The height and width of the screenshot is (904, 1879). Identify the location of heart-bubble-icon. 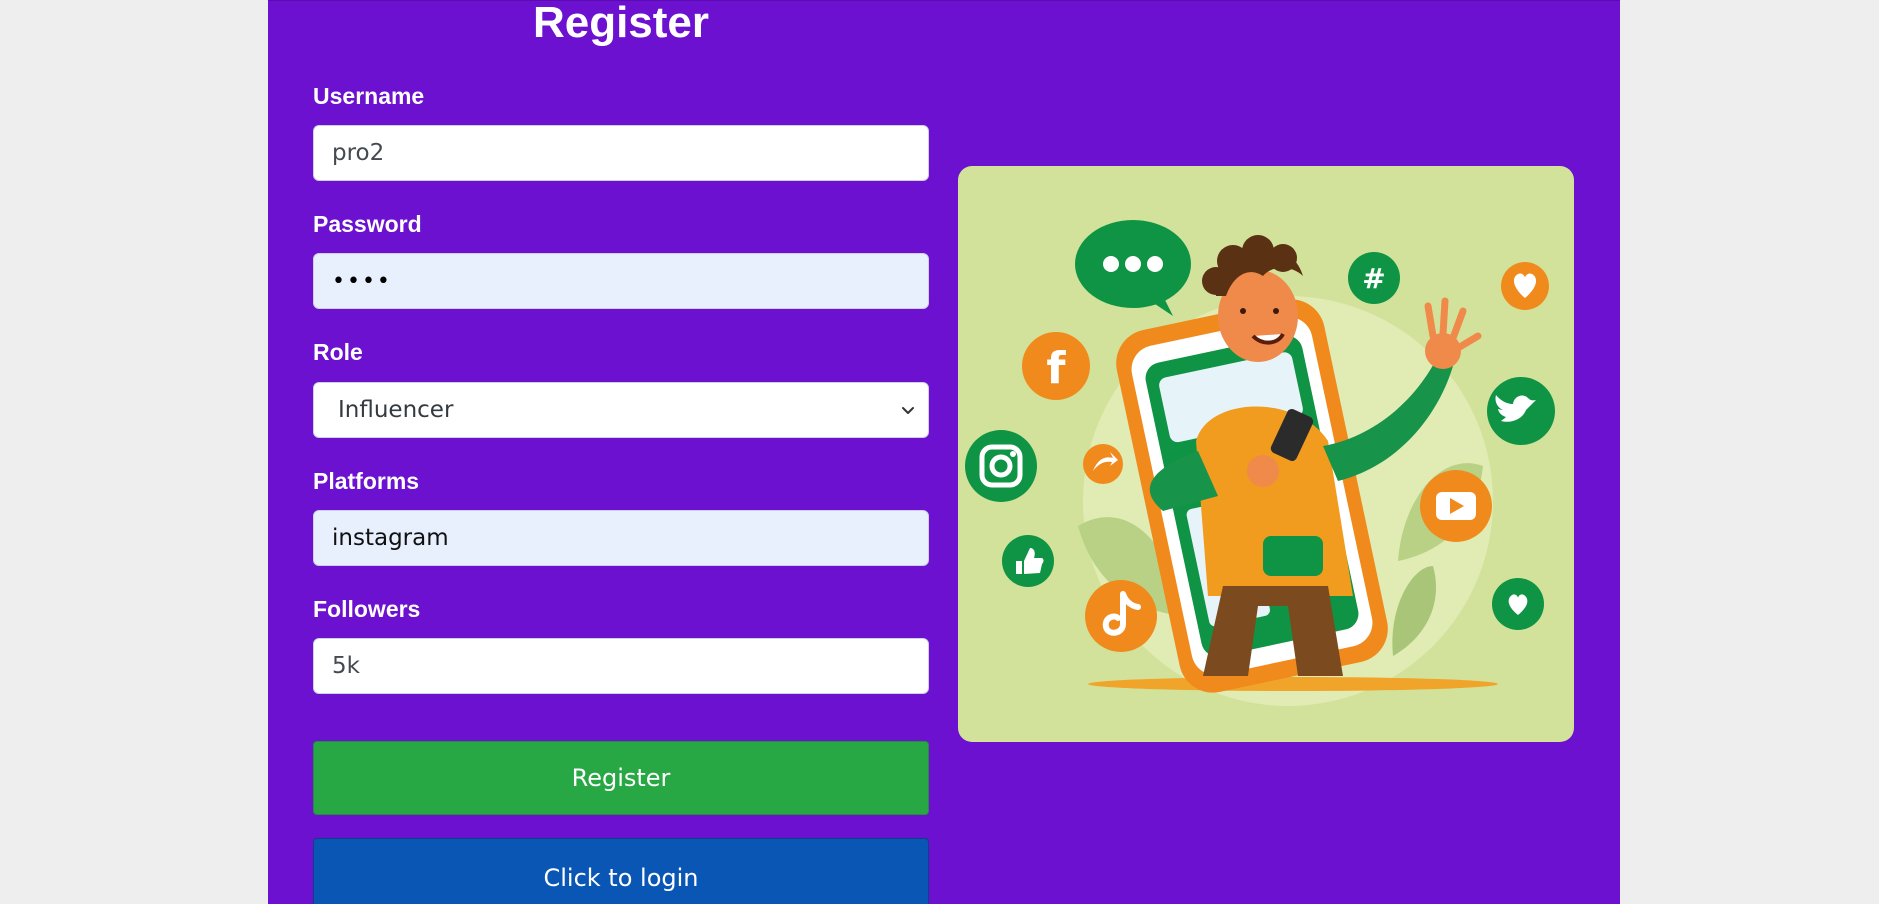
(1518, 604).